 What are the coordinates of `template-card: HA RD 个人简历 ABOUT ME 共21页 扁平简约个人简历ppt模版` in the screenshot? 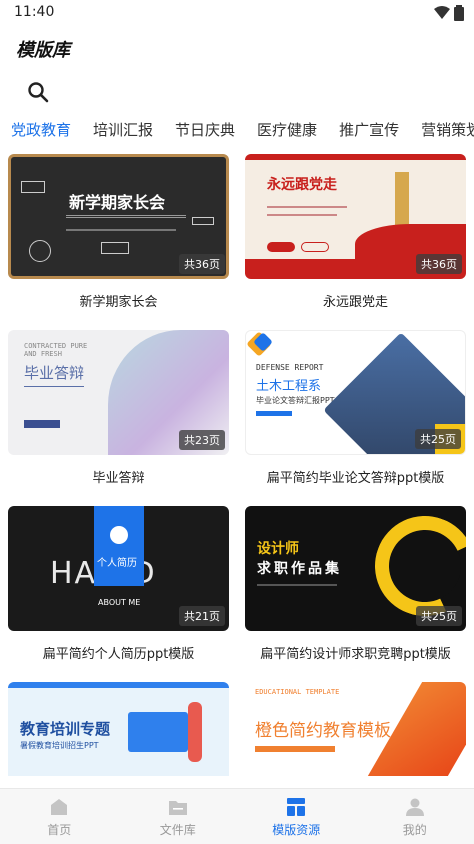 It's located at (118, 584).